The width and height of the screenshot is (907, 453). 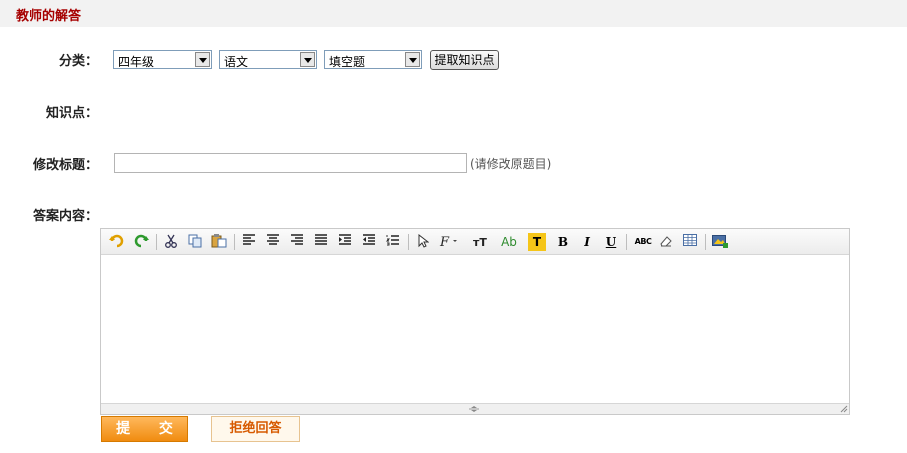 What do you see at coordinates (464, 60) in the screenshot?
I see `extract-knowledge-button: 提取知识点` at bounding box center [464, 60].